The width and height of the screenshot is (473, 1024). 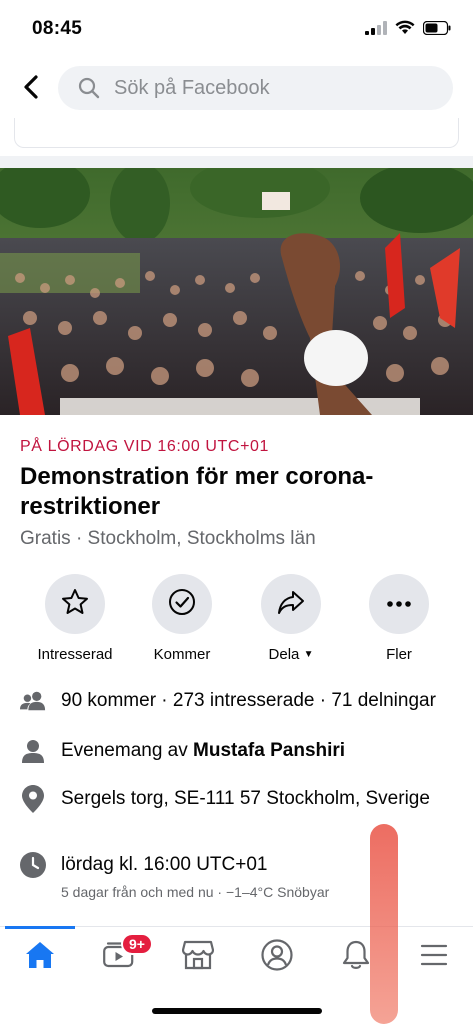 I want to click on search-row: Sök på Facebook, so click(x=236, y=89).